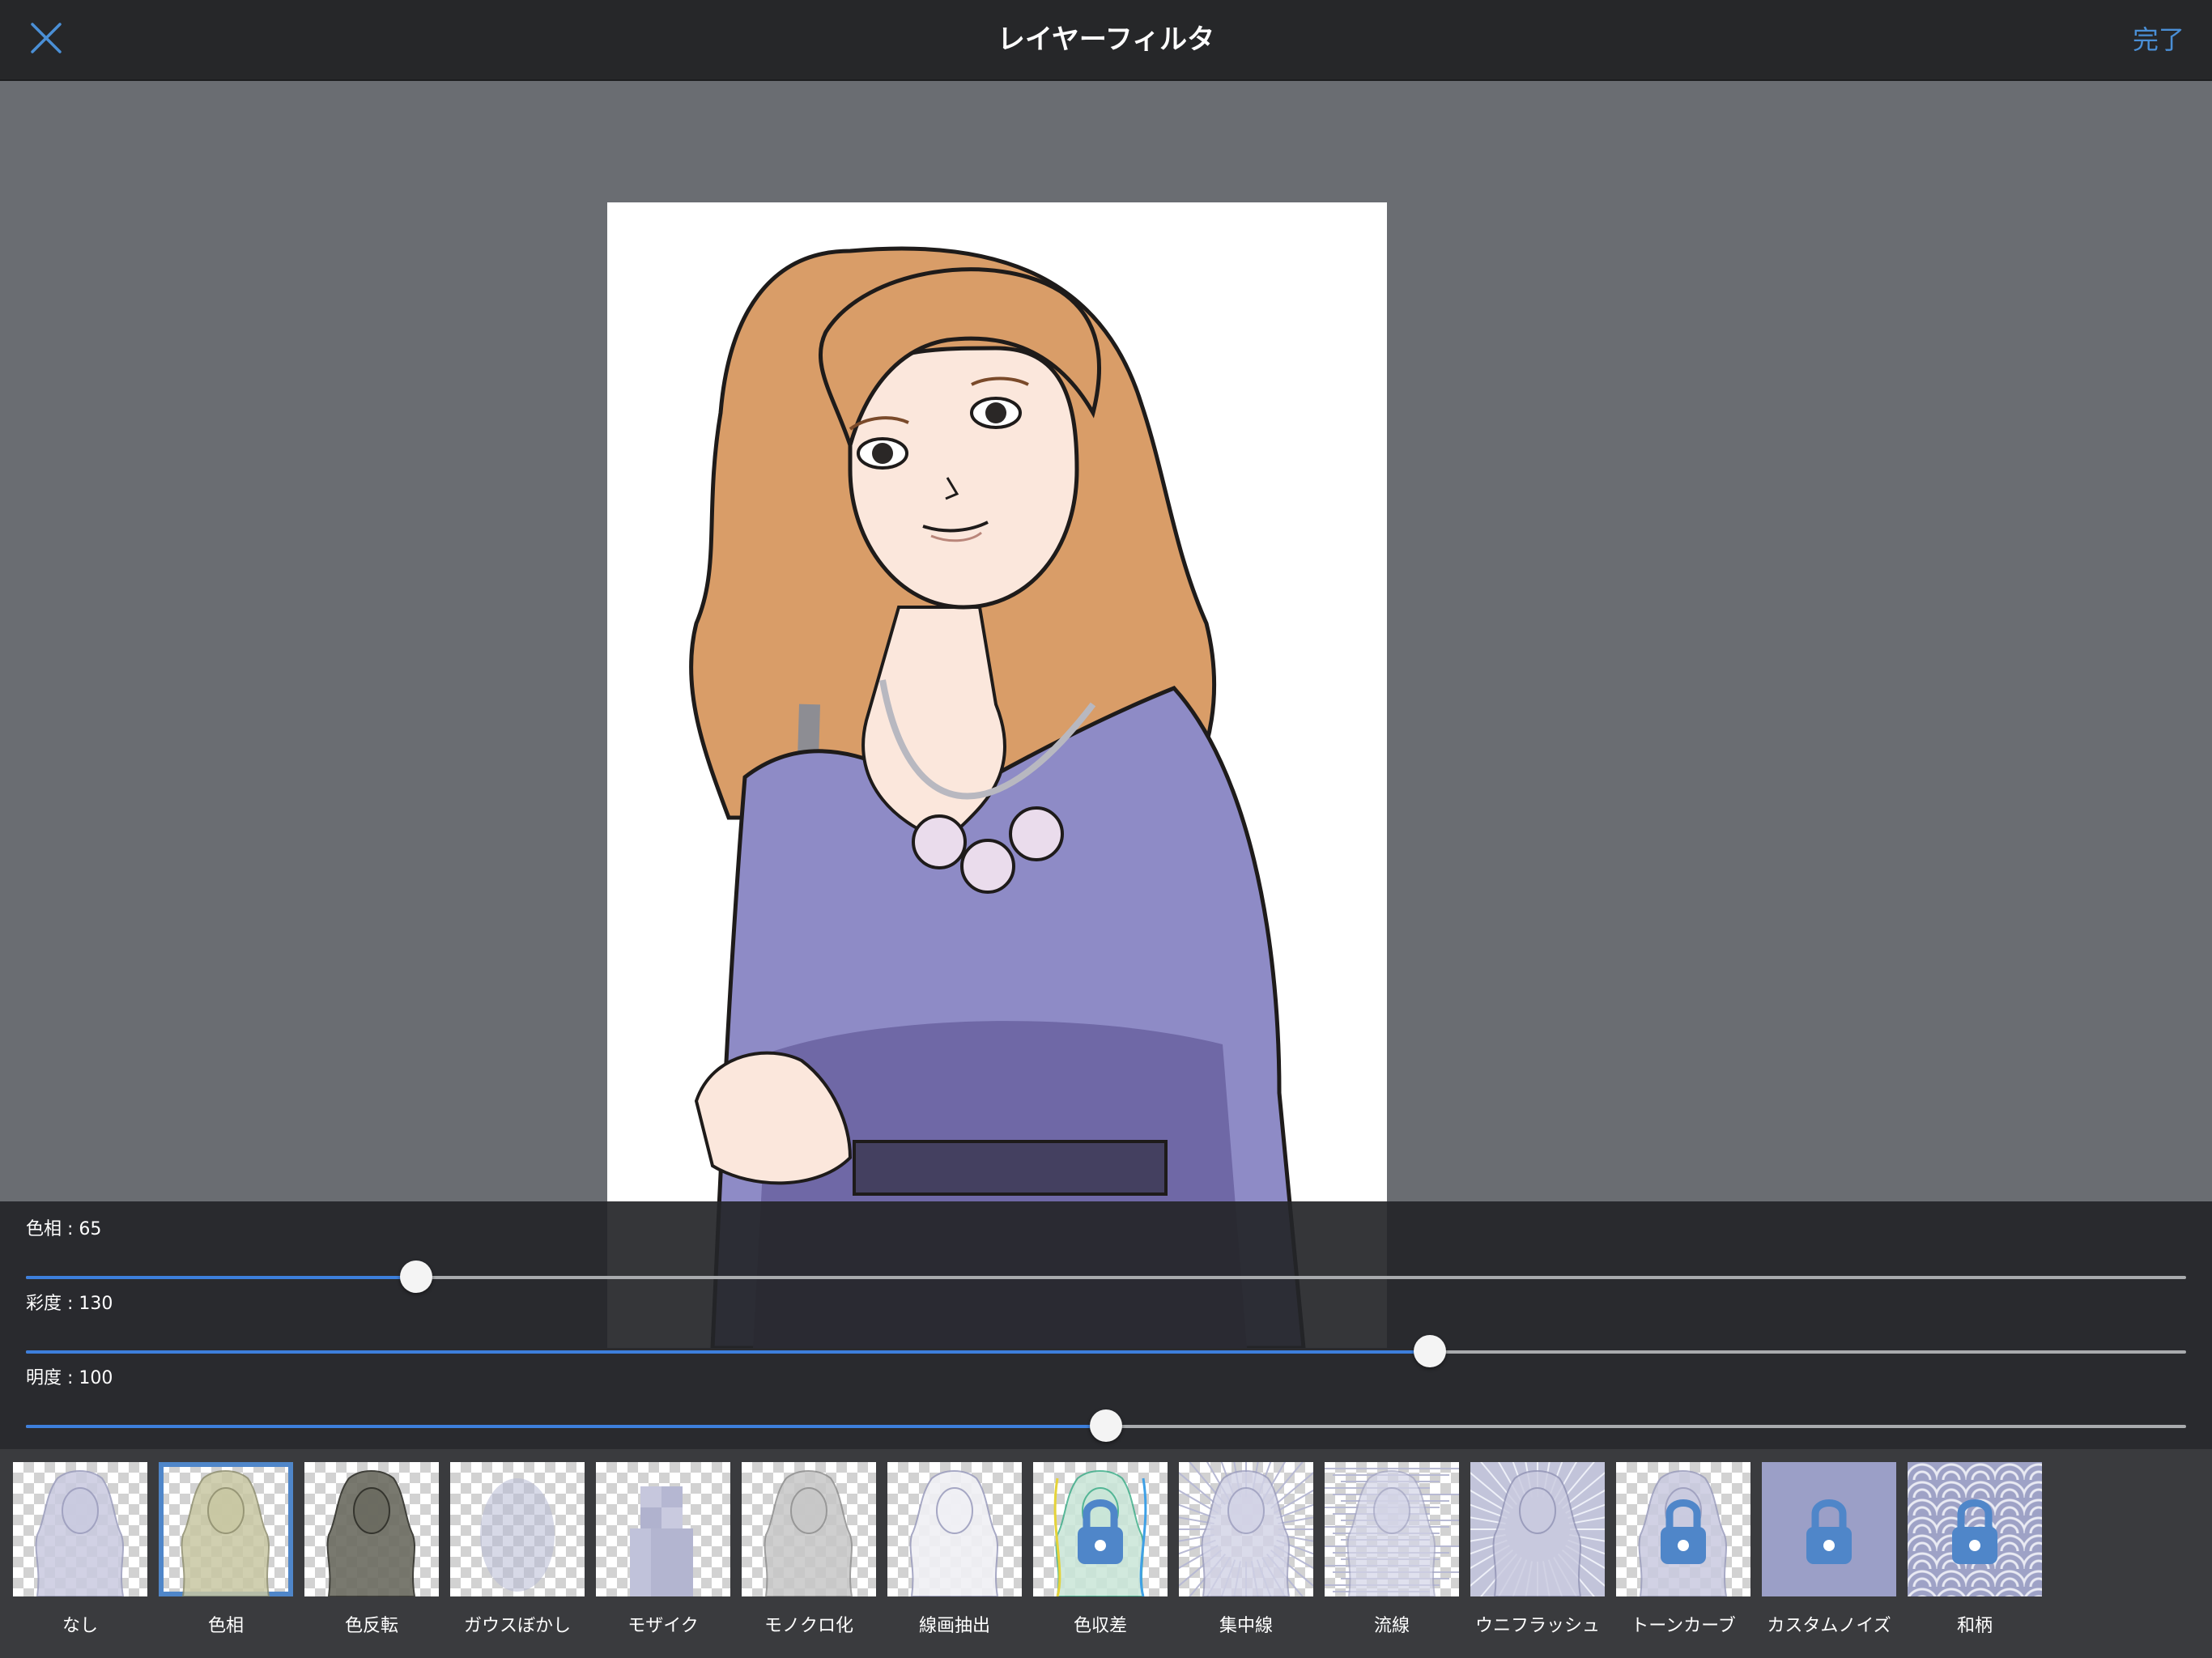 This screenshot has width=2212, height=1658. Describe the element at coordinates (2159, 39) in the screenshot. I see `done-button: 完了` at that location.